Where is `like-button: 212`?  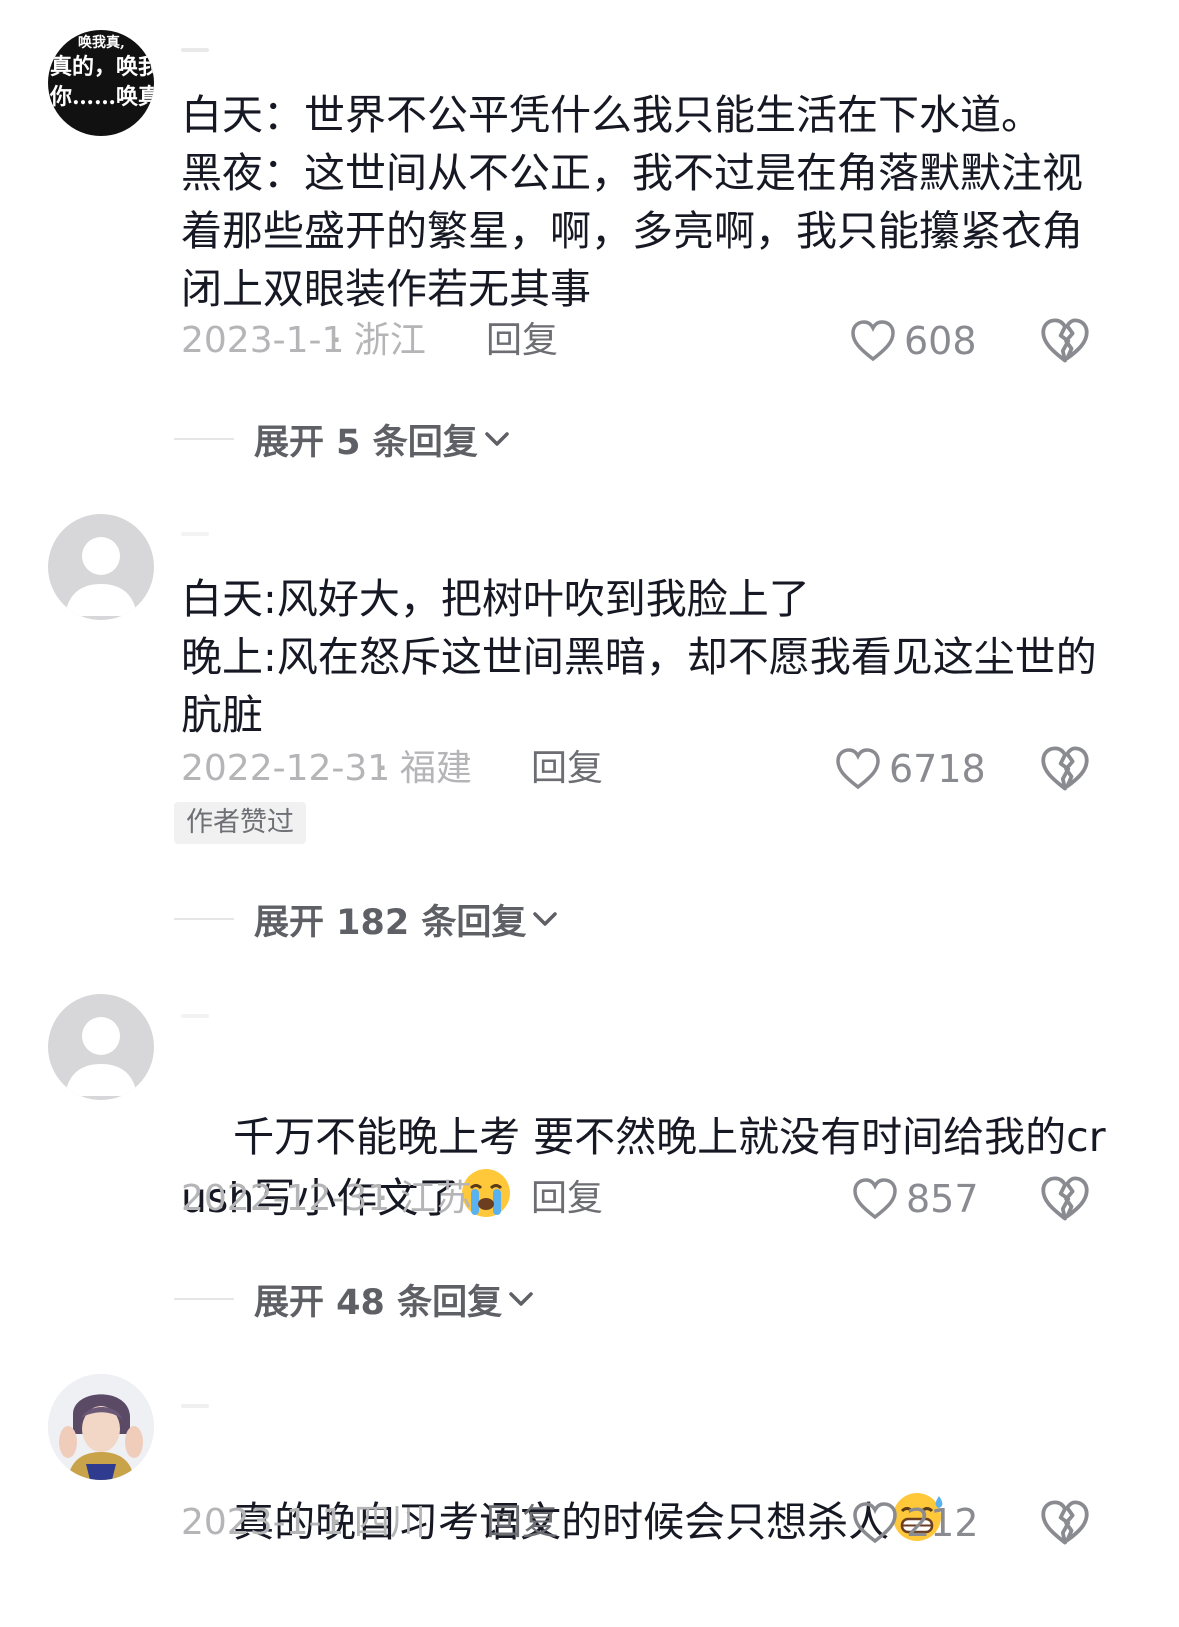 like-button: 212 is located at coordinates (915, 1523).